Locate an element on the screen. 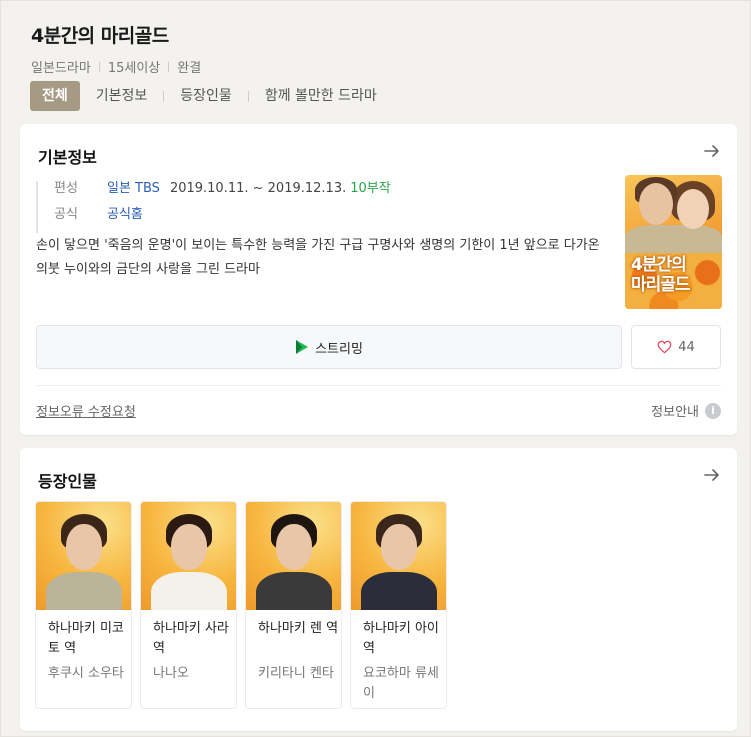 Image resolution: width=751 pixels, height=737 pixels. report-error-link: 정보오류 수정요청 is located at coordinates (86, 410).